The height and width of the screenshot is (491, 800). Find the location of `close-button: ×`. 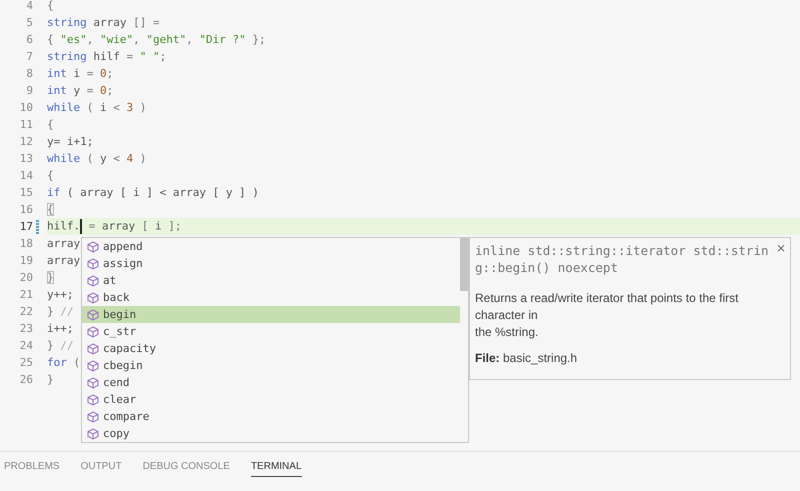

close-button: × is located at coordinates (781, 248).